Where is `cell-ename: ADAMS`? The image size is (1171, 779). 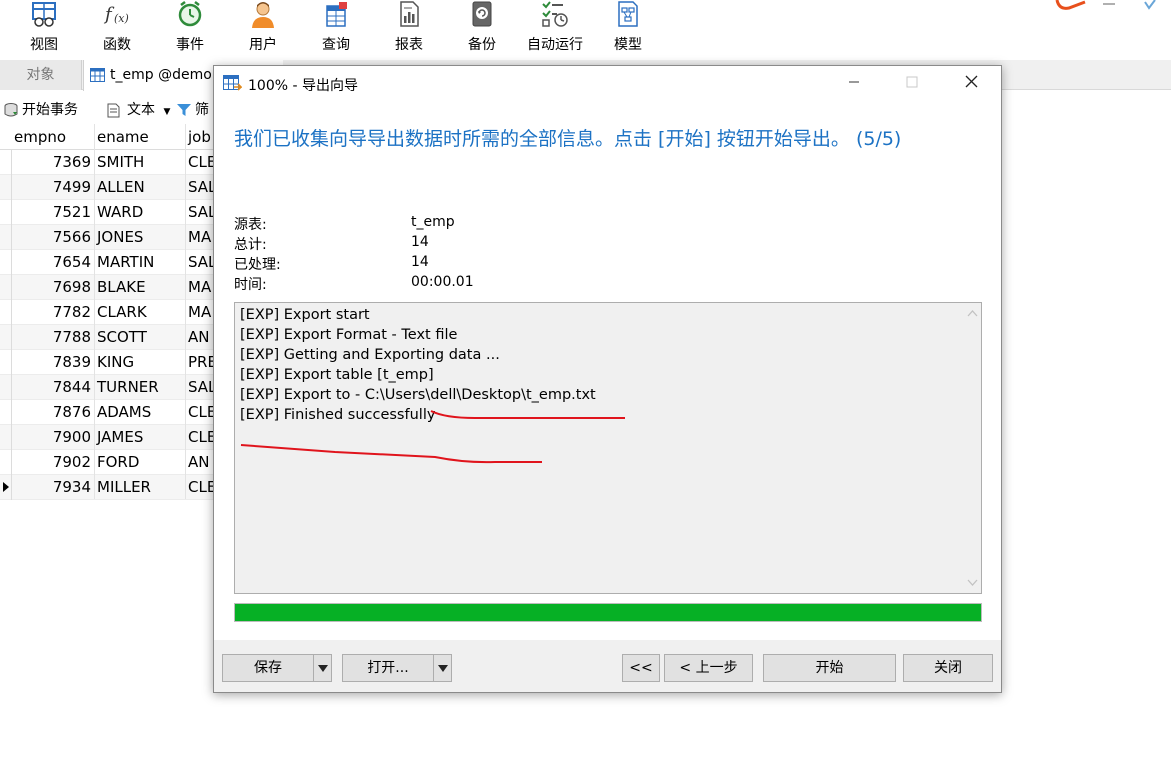 cell-ename: ADAMS is located at coordinates (124, 412).